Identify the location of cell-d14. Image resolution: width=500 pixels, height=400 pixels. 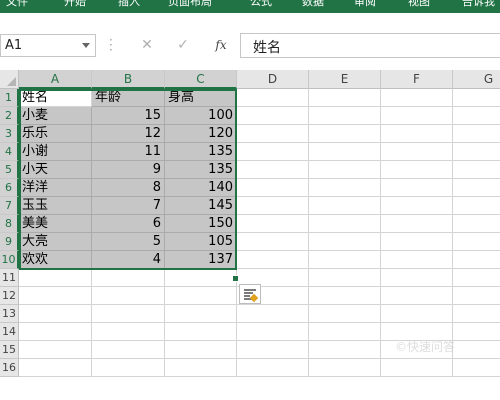
(273, 332).